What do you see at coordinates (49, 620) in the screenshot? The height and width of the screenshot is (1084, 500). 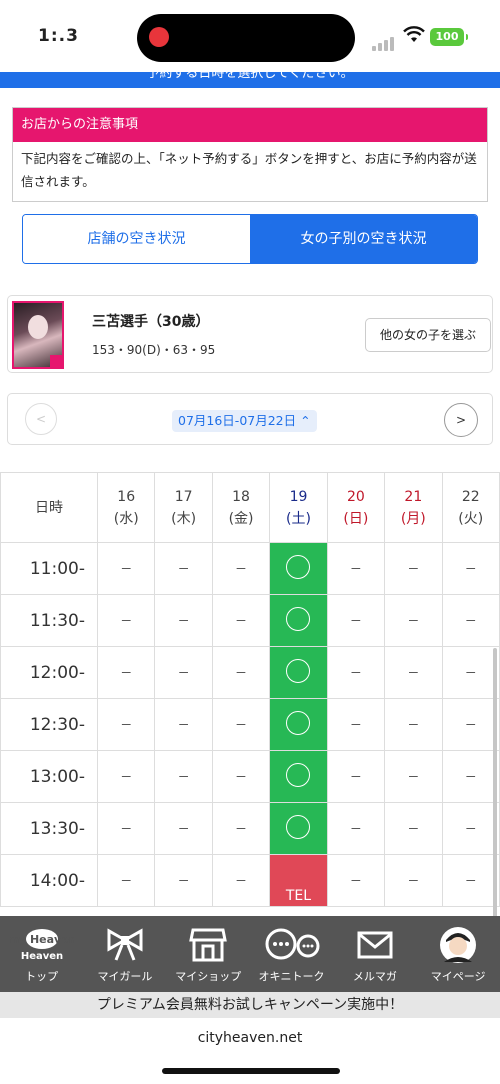 I see `time-slot-label: 11:30-` at bounding box center [49, 620].